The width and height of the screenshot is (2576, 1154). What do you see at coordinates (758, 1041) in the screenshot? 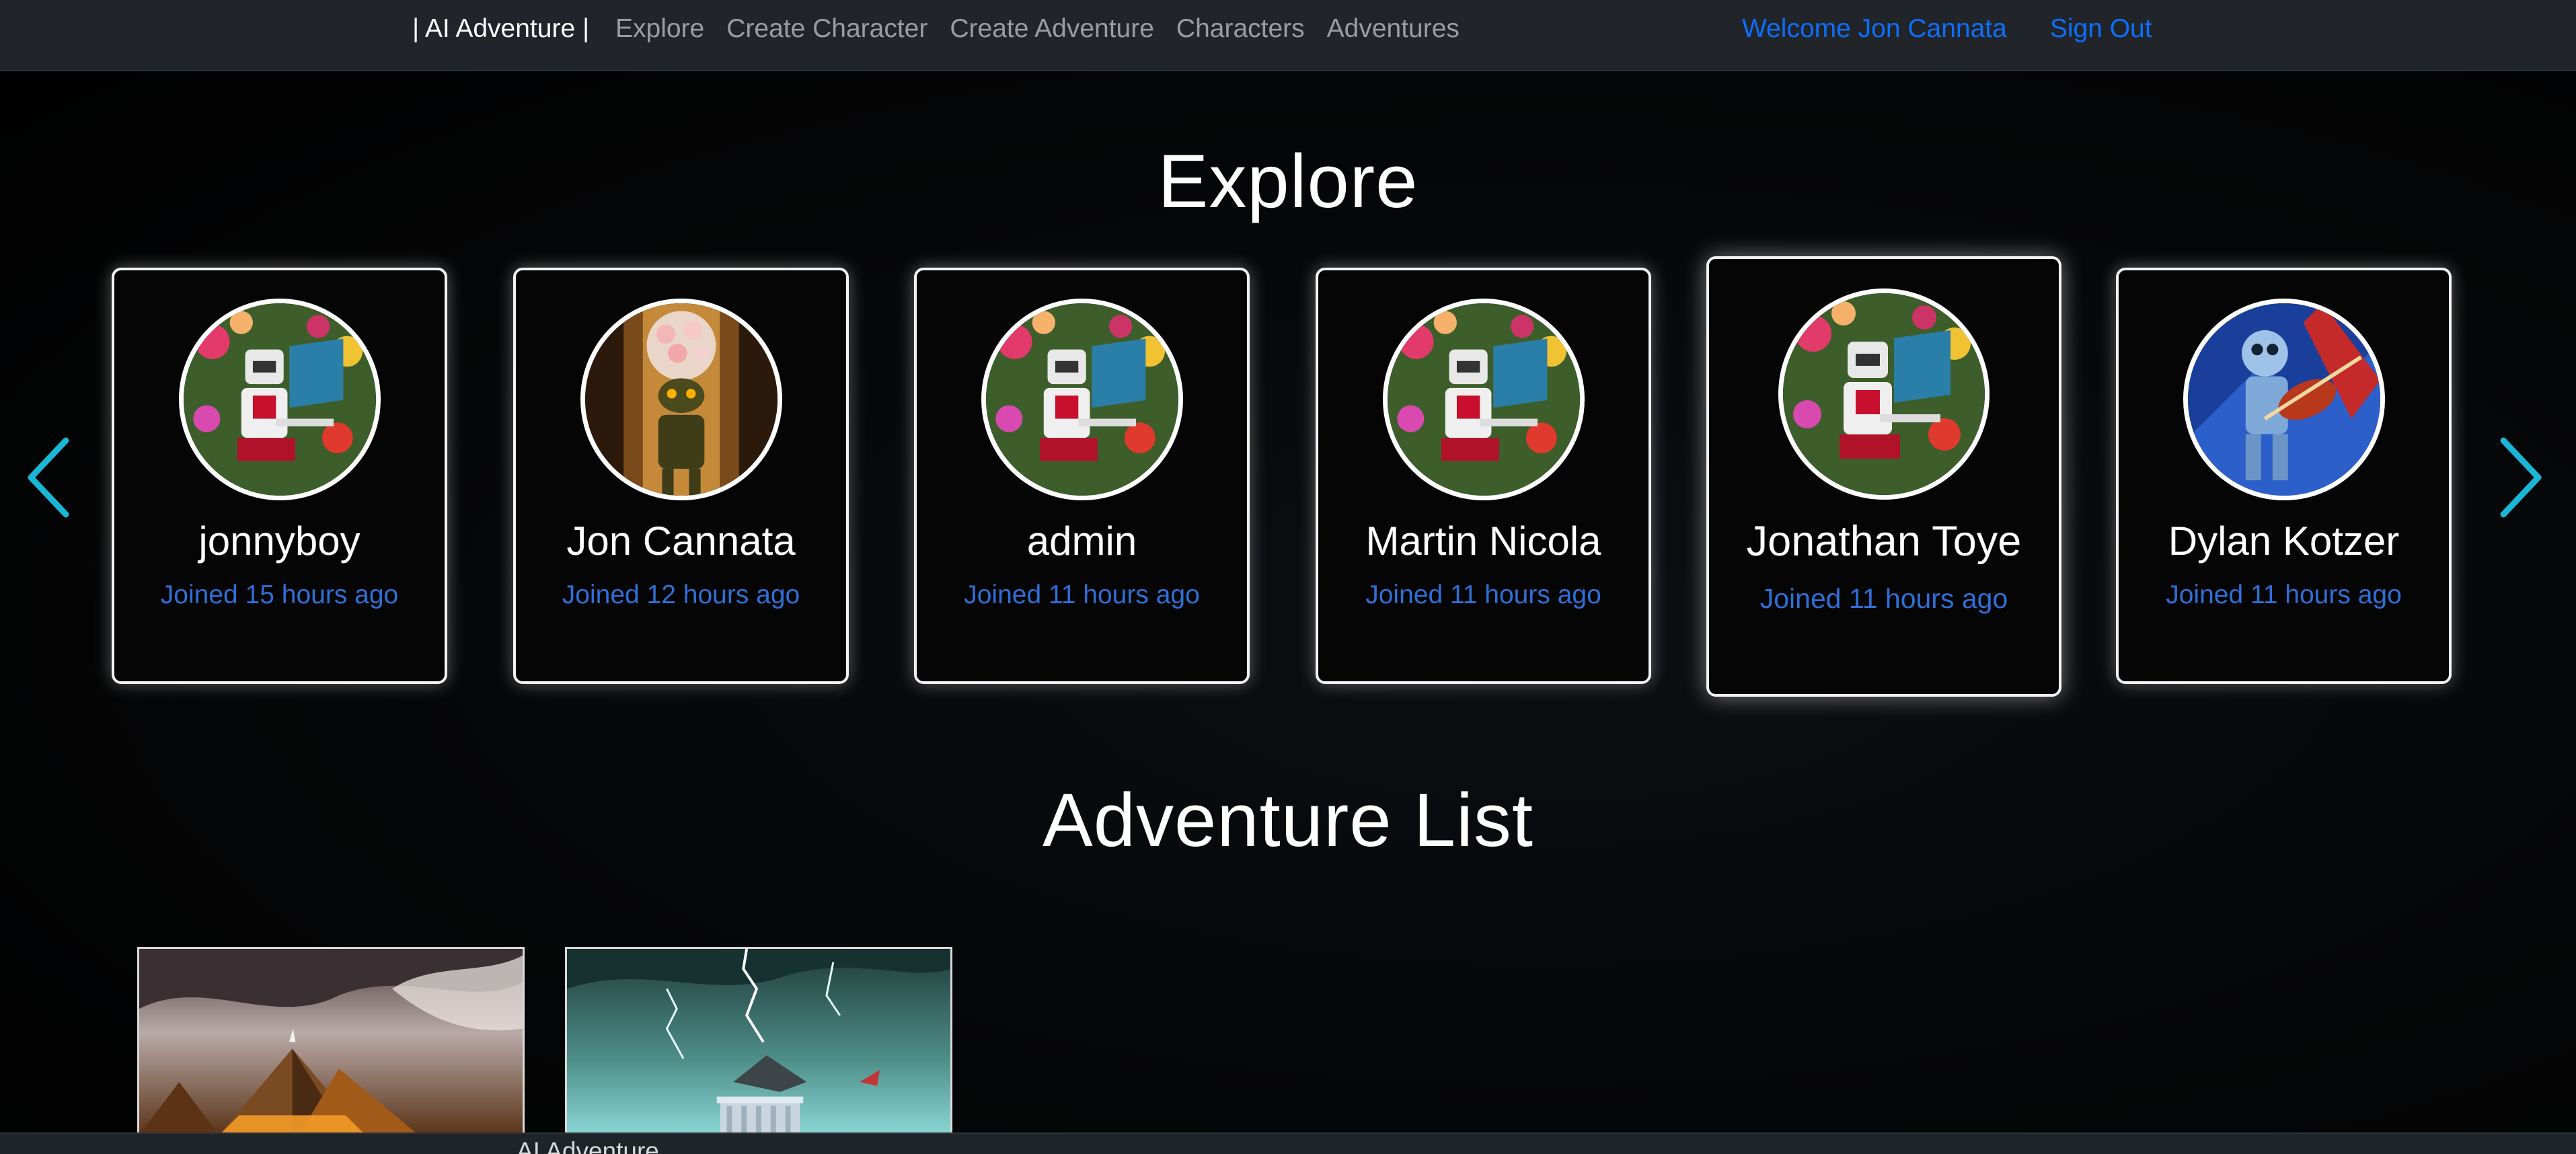
I see `lightning-temple-image` at bounding box center [758, 1041].